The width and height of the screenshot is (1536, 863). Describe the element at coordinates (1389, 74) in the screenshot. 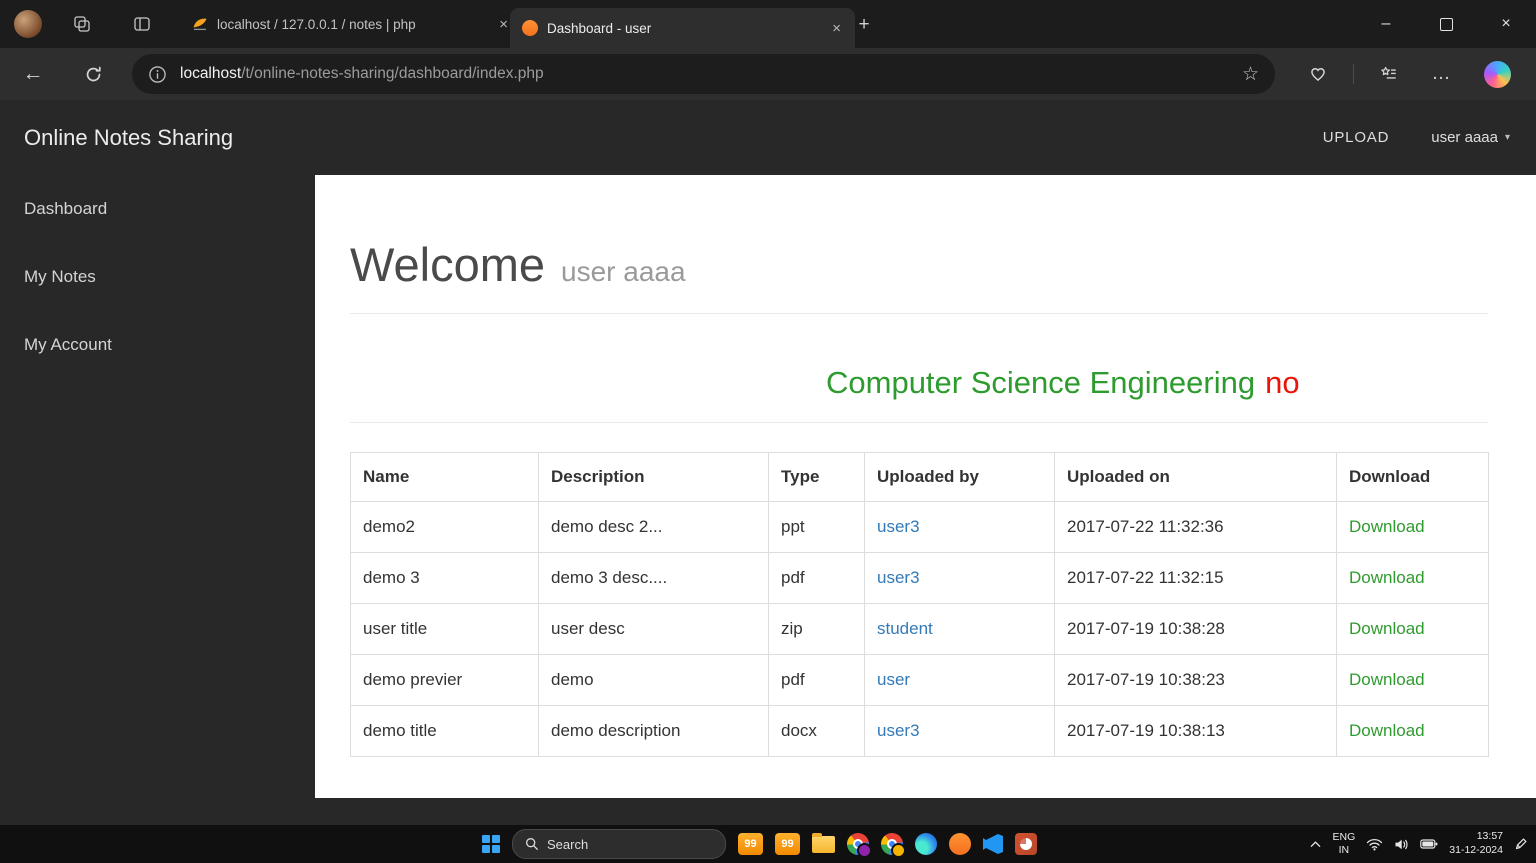

I see `favorites-hub-icon` at that location.